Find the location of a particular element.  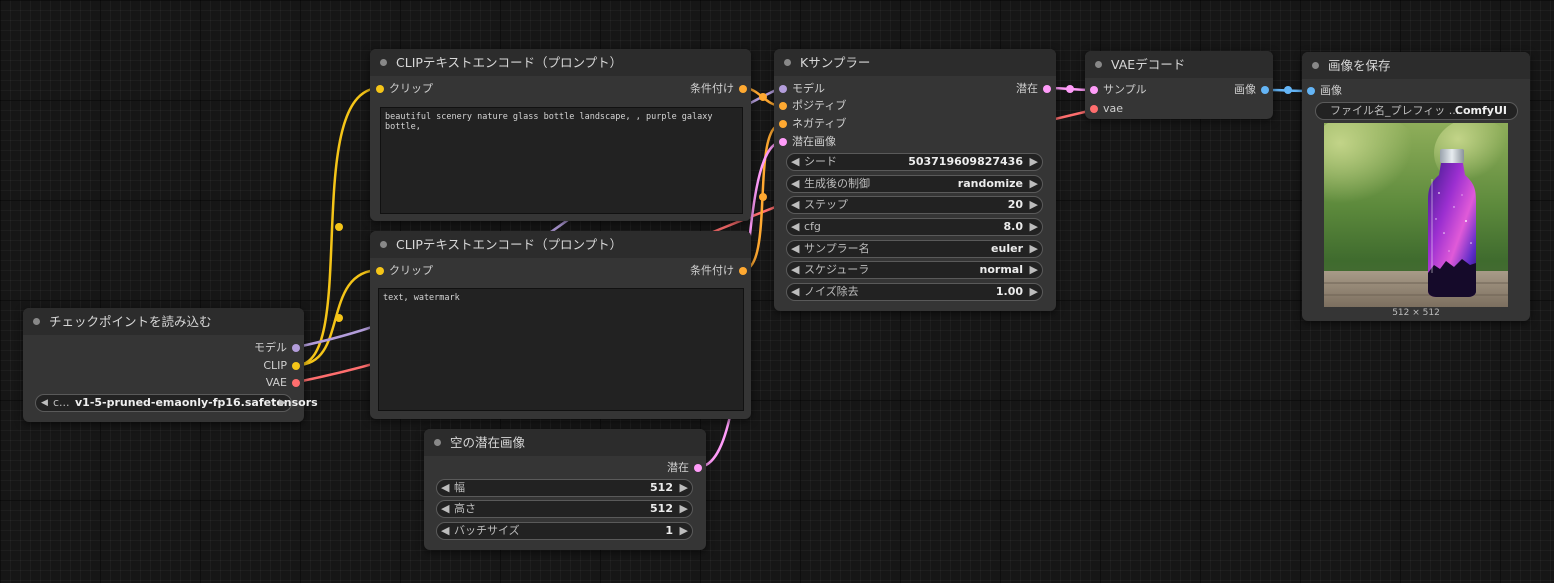

height-widget: ◀ 高さ 512 ▶ is located at coordinates (564, 509).